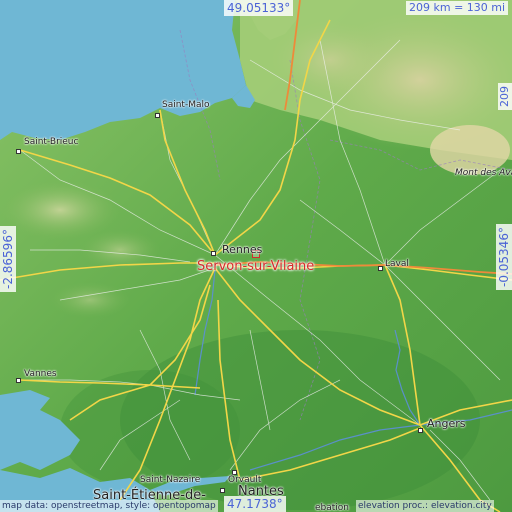  I want to click on coord-bottom: 47.1738°, so click(255, 504).